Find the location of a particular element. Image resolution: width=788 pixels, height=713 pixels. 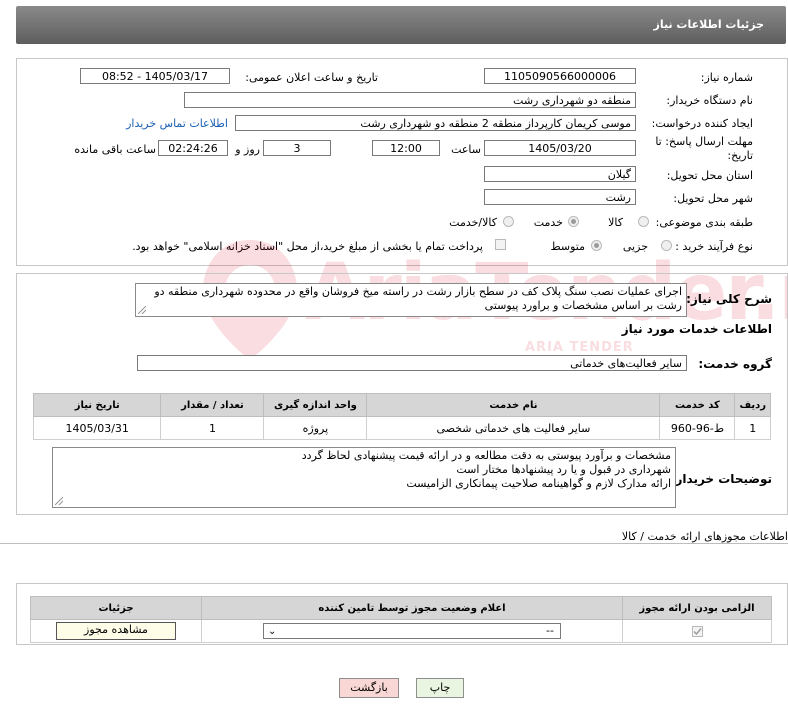

page-header: جزئیات اطلاعات نیاز is located at coordinates (401, 25).